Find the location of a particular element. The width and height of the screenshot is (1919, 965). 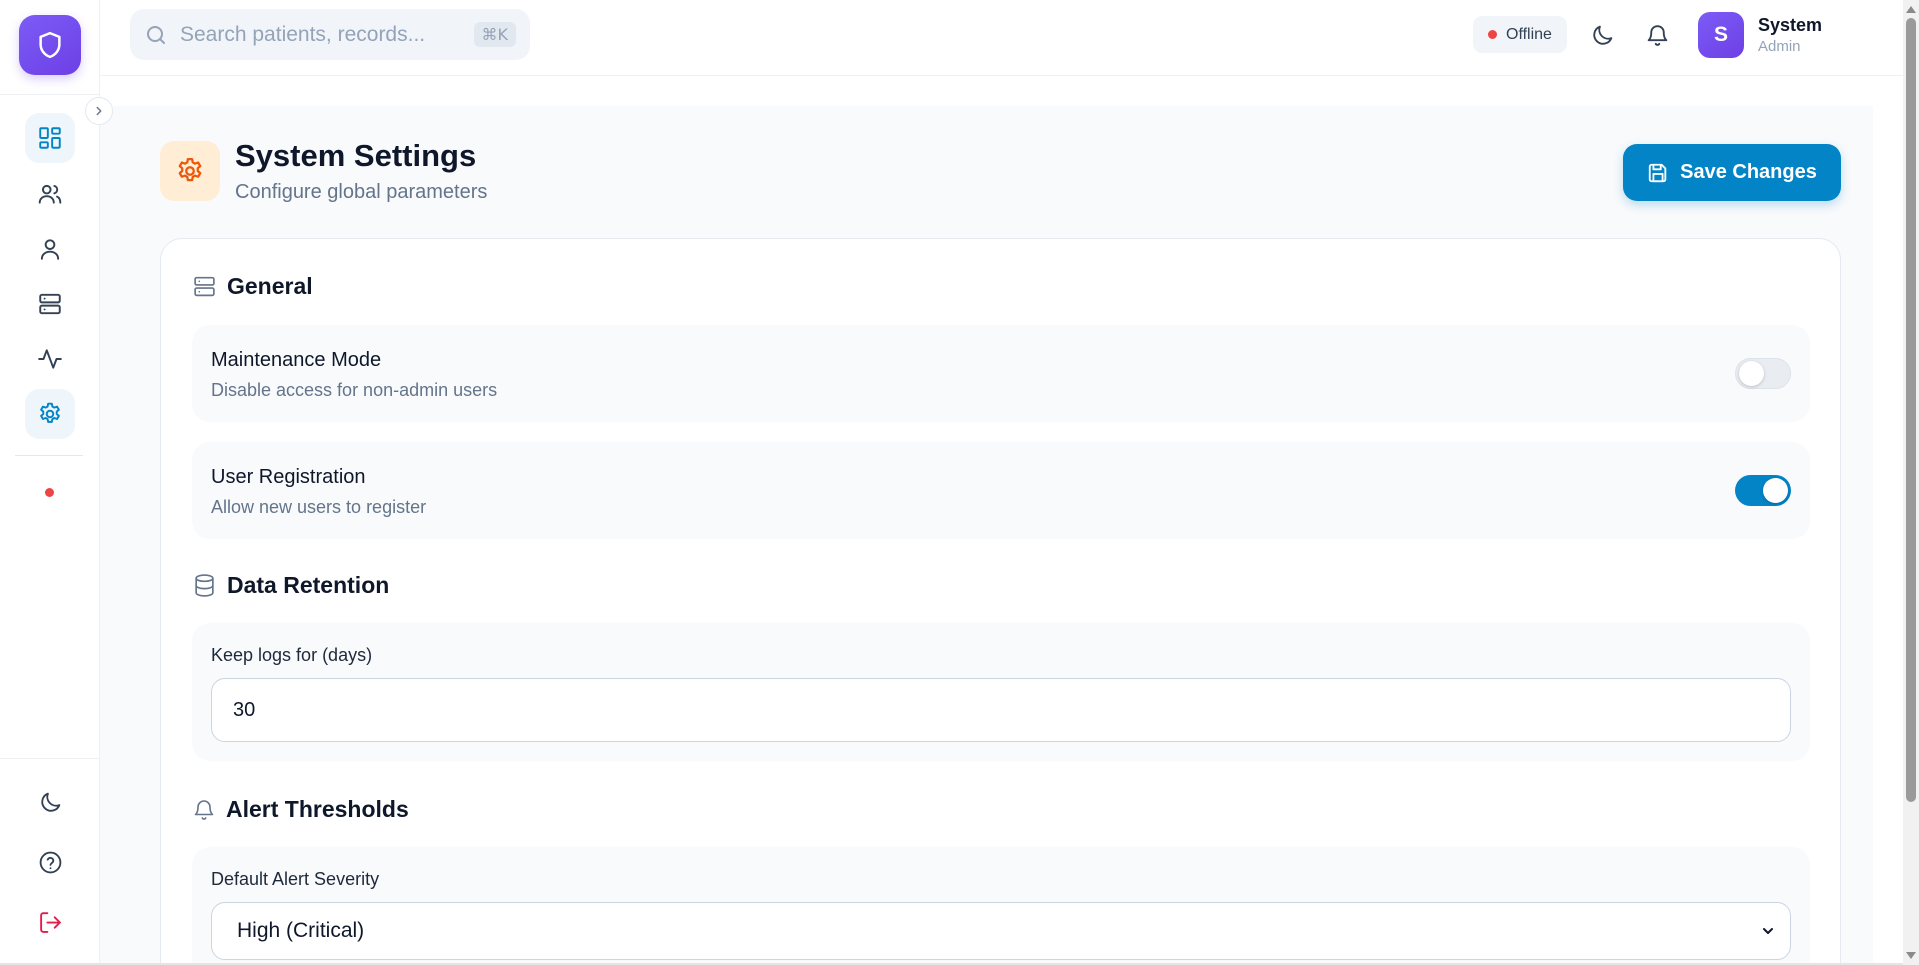

status-label: Offline is located at coordinates (1529, 34).